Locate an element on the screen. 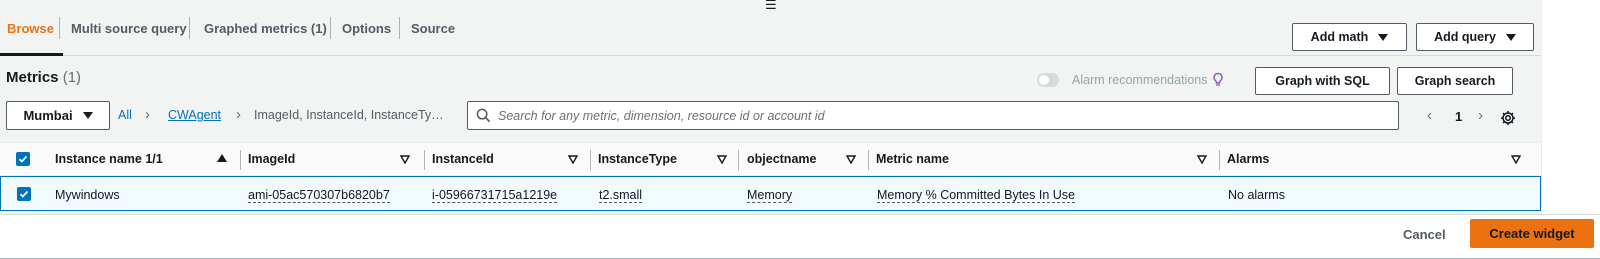 The image size is (1600, 259). column-header-instancetype: InstanceType is located at coordinates (637, 159).